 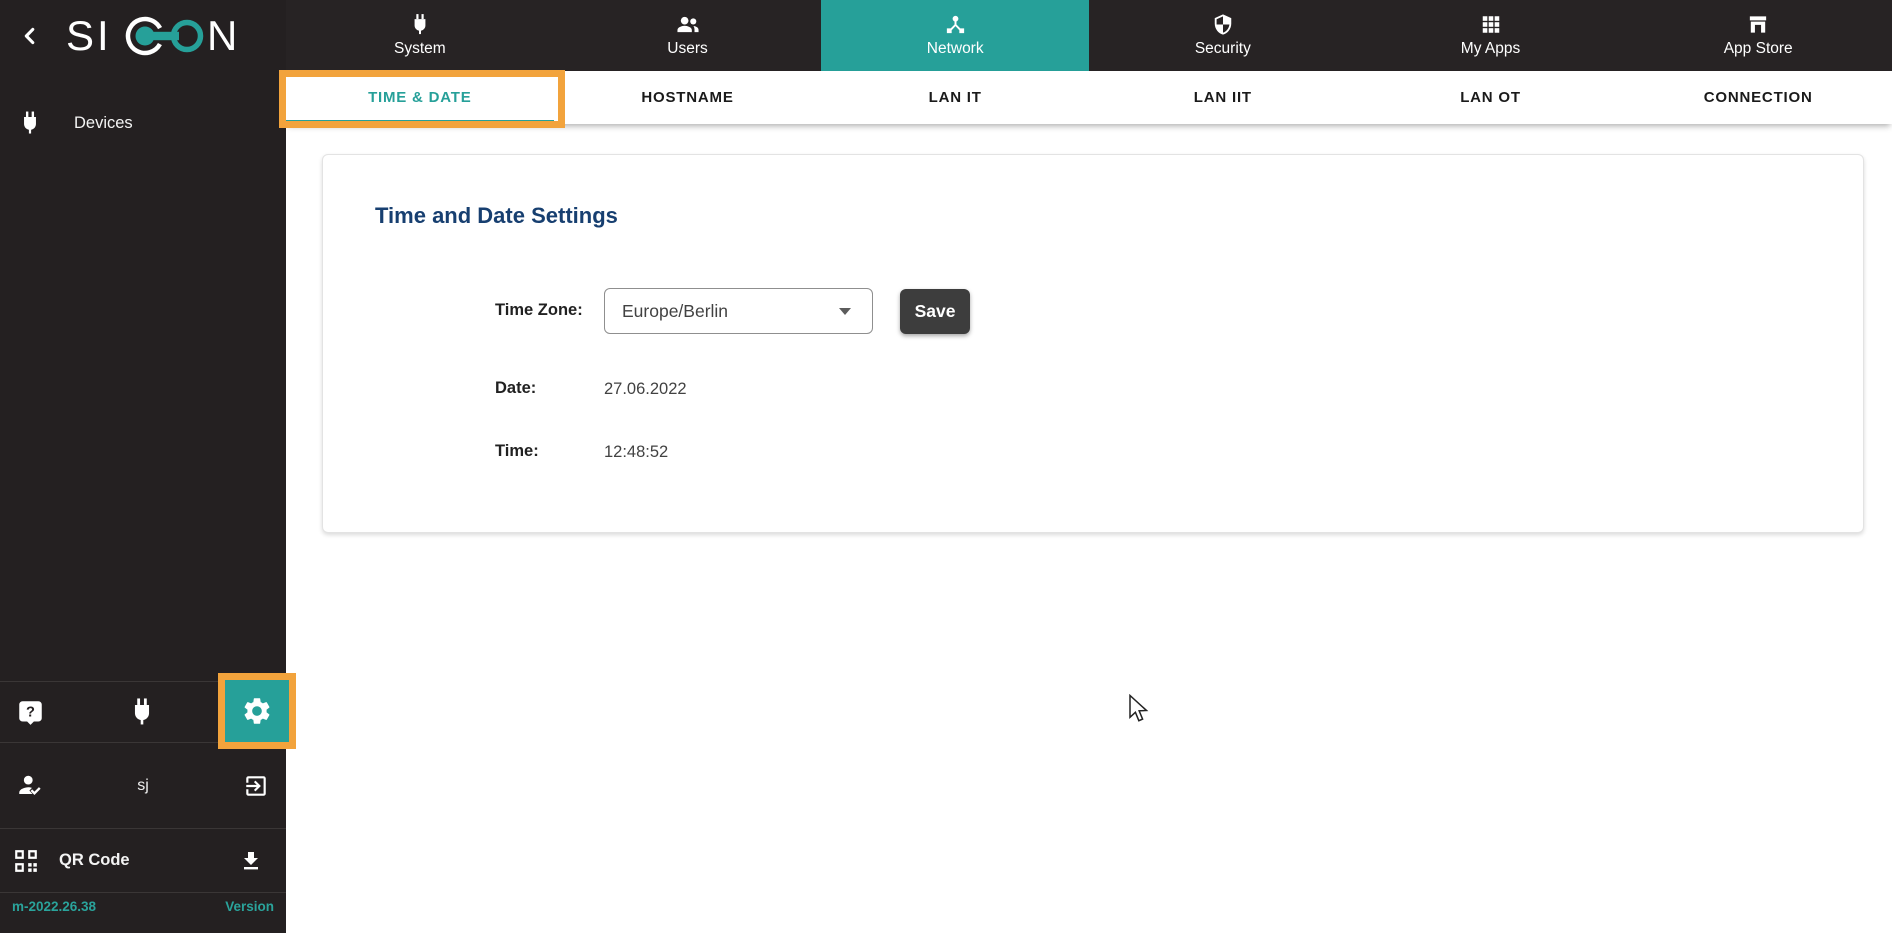 I want to click on tab-label: LAN OT, so click(x=1490, y=97).